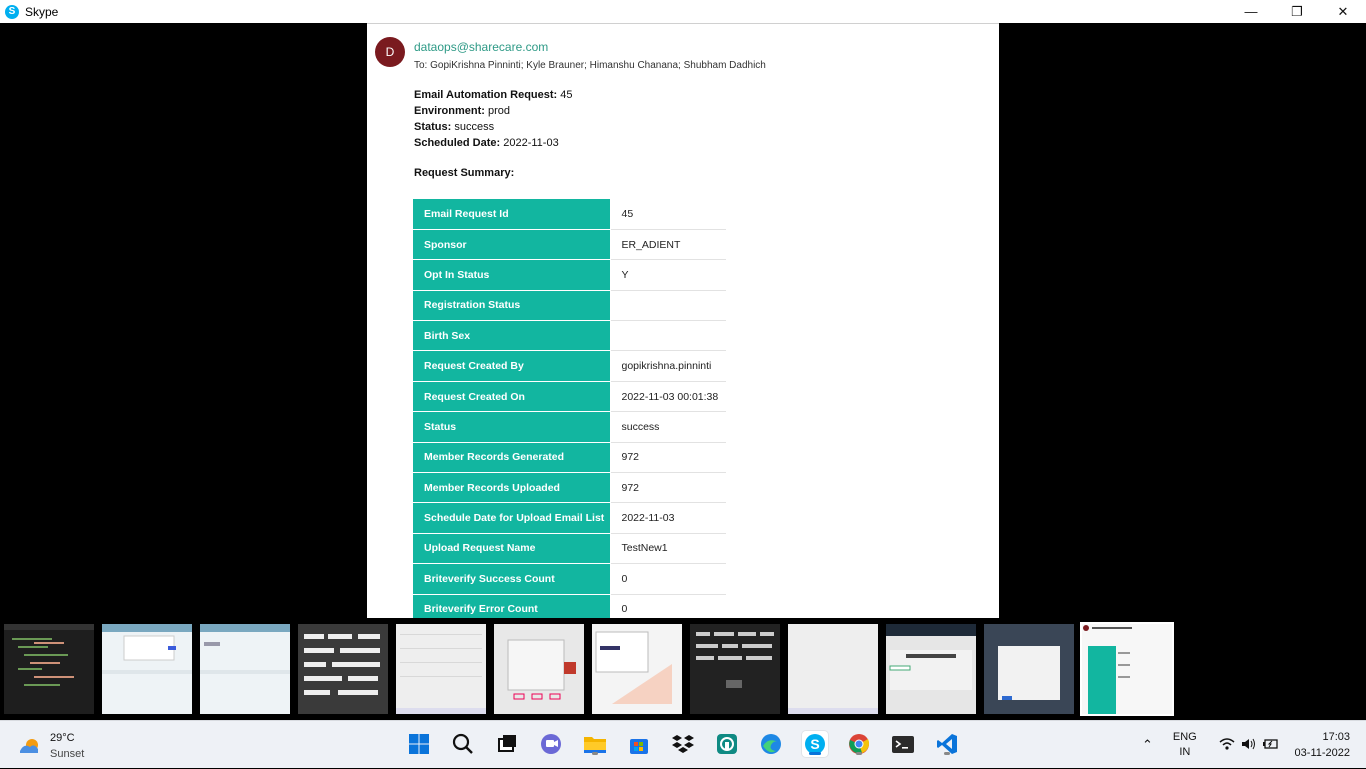 Image resolution: width=1366 pixels, height=769 pixels. What do you see at coordinates (551, 744) in the screenshot?
I see `chat-icon` at bounding box center [551, 744].